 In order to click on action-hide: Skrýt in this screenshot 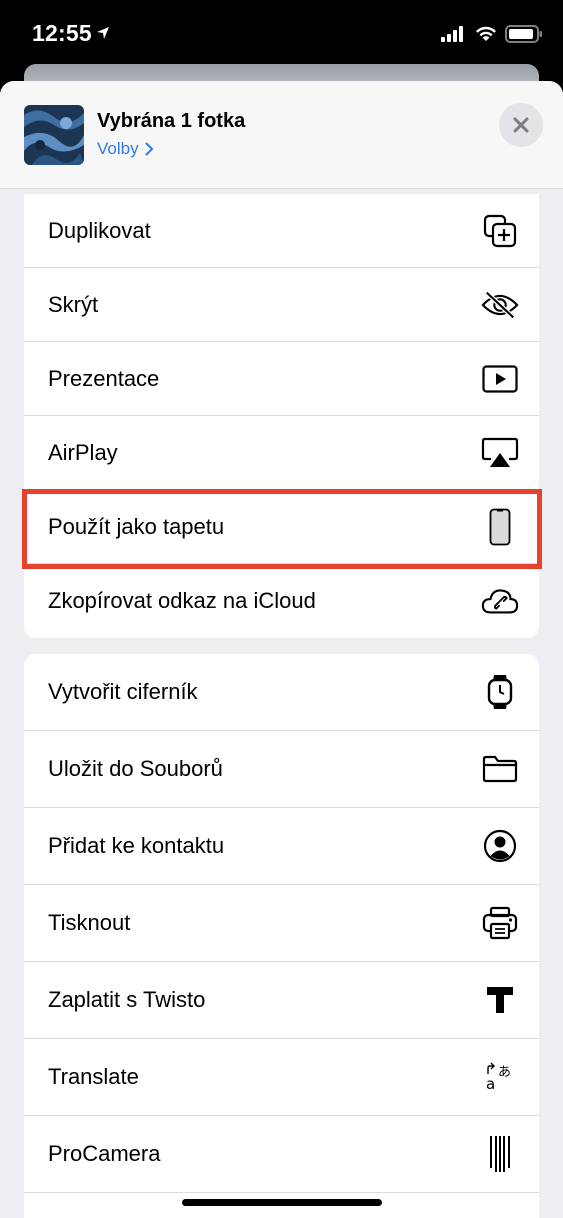, I will do `click(281, 305)`.